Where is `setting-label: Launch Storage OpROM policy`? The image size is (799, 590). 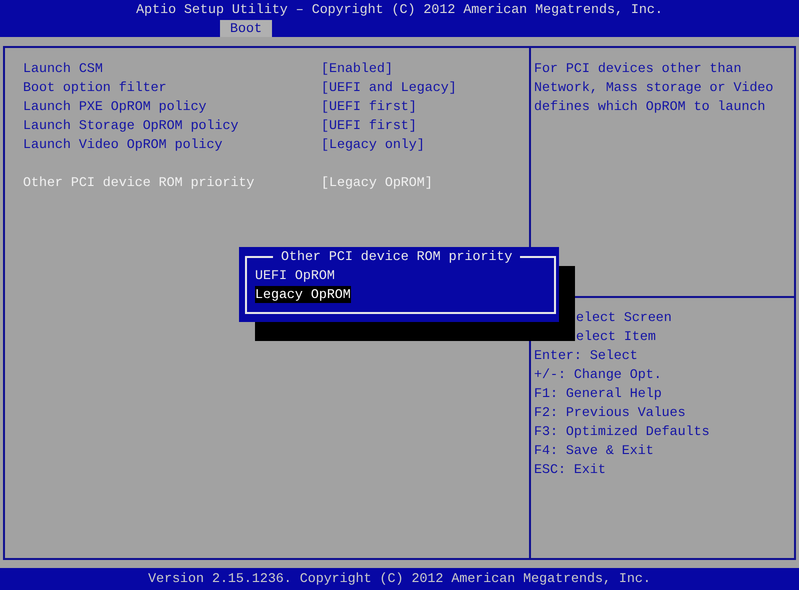 setting-label: Launch Storage OpROM policy is located at coordinates (172, 125).